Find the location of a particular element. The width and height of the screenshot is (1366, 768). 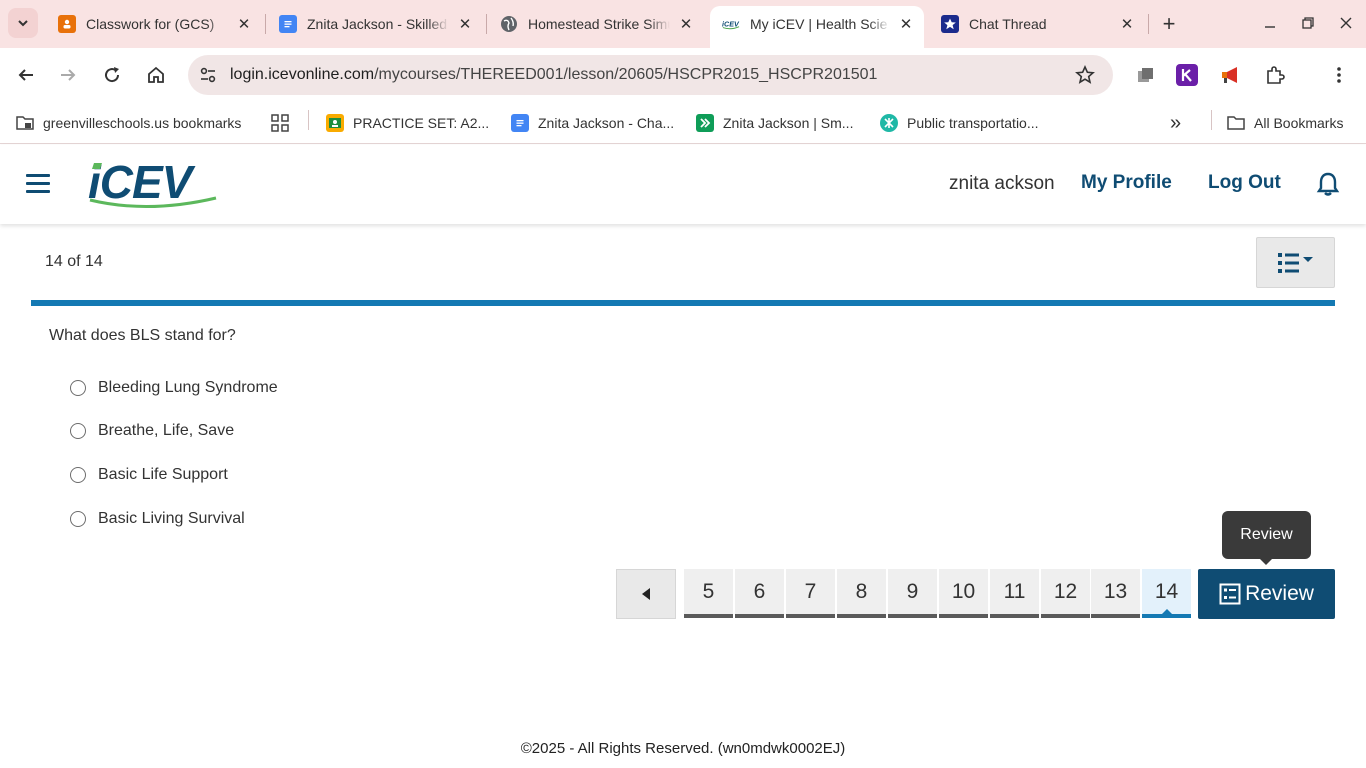

page-button: 9 is located at coordinates (912, 593).